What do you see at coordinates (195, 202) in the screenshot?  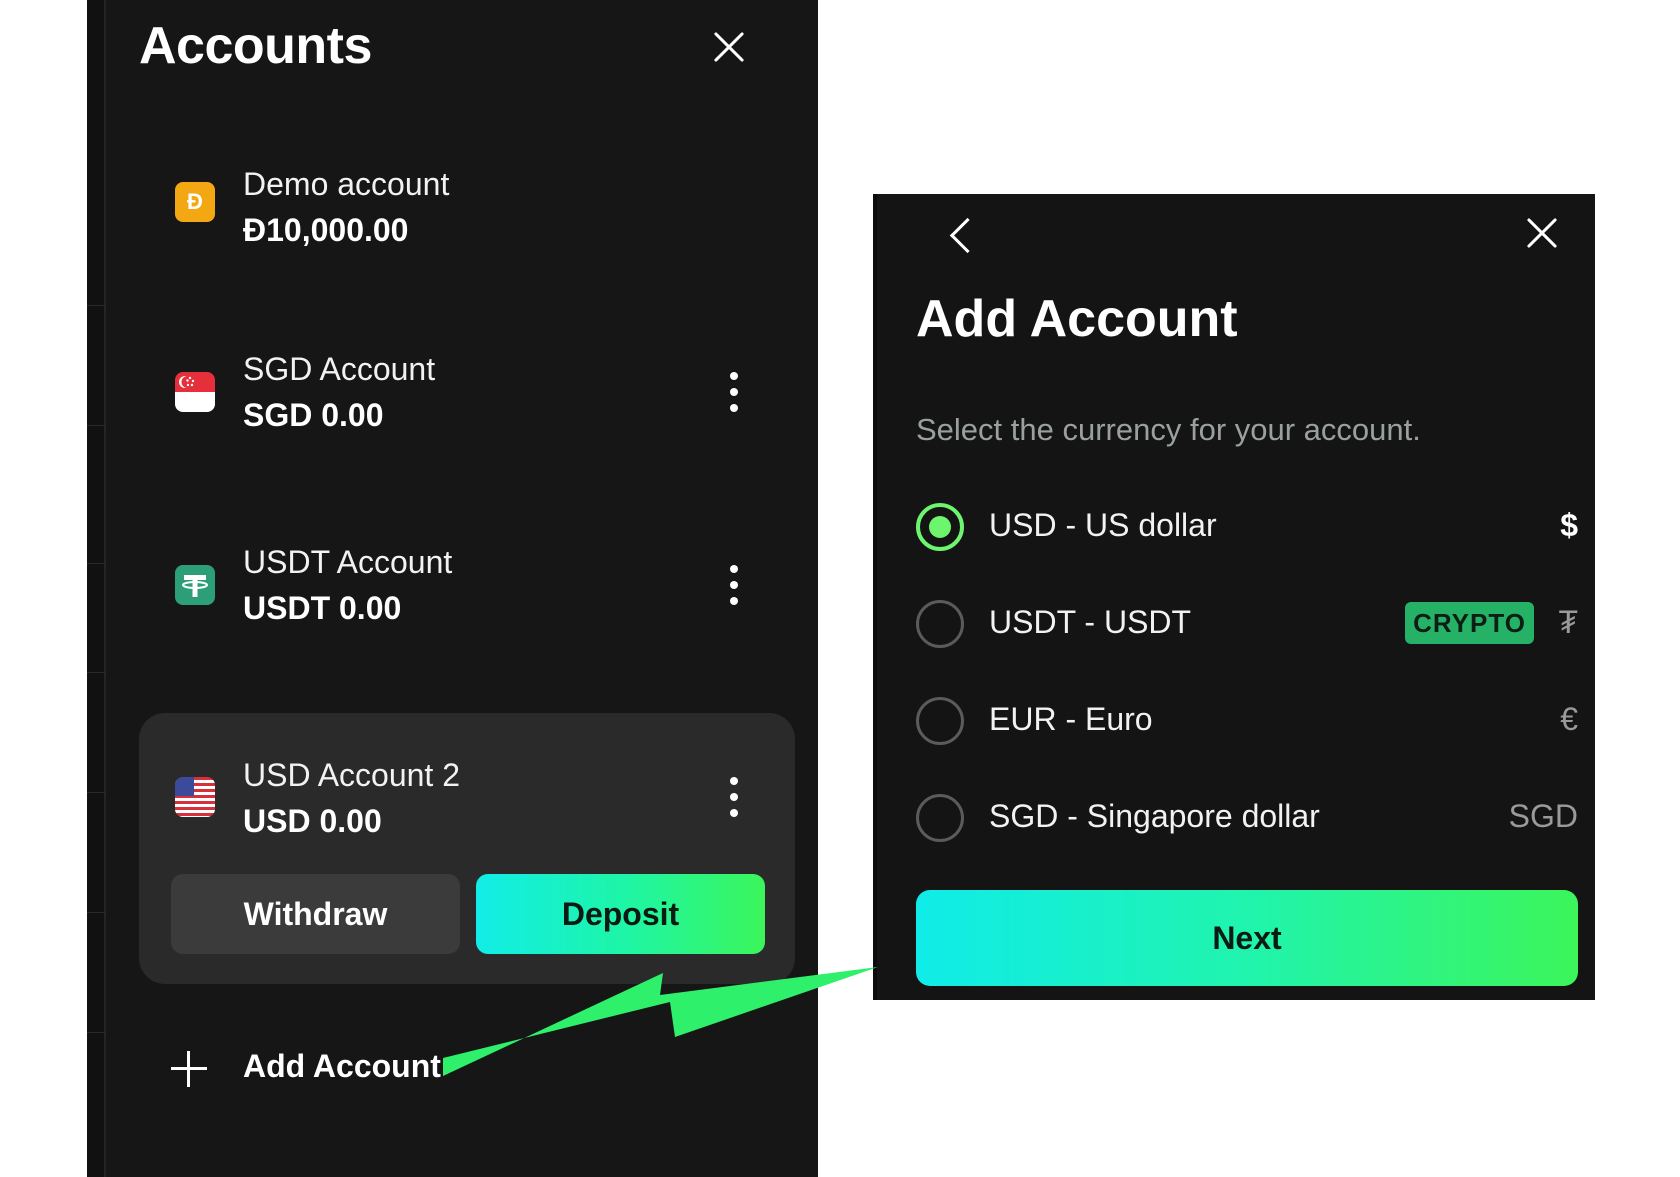 I see `demo-coin-icon: Đ` at bounding box center [195, 202].